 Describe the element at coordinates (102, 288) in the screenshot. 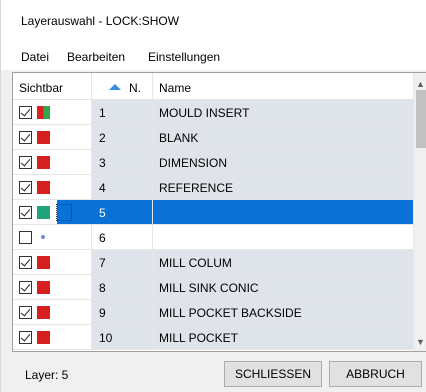

I see `layer-number: 8` at that location.